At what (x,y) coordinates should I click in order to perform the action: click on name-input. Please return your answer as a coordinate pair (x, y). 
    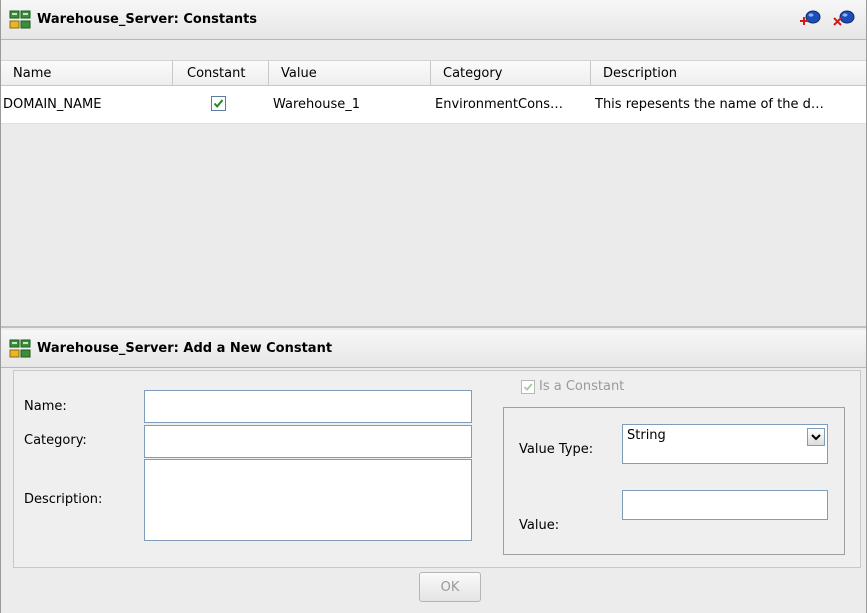
    Looking at the image, I should click on (308, 406).